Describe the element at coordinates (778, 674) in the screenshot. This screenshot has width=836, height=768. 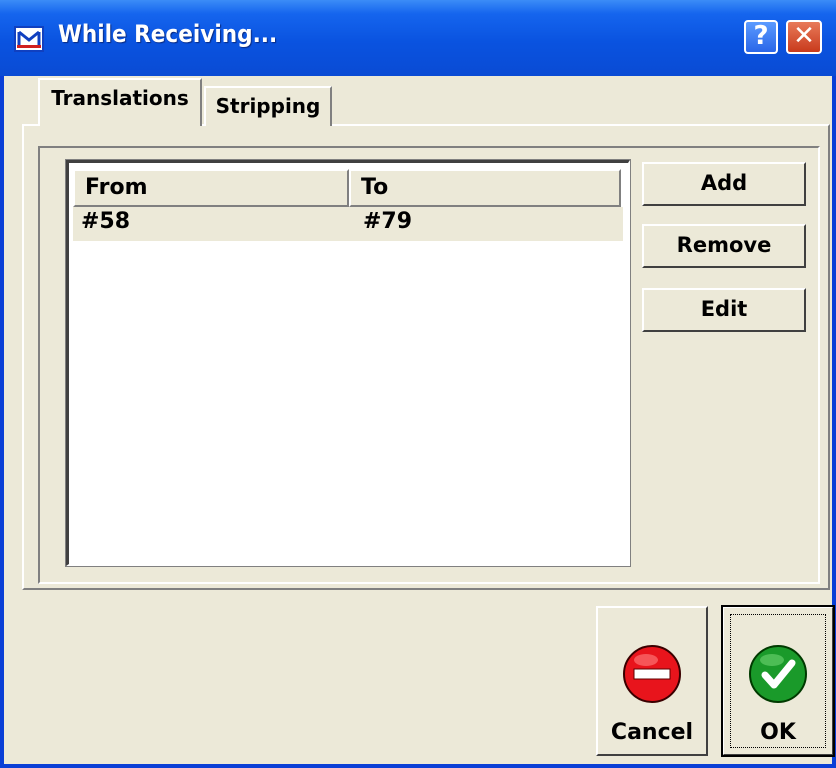
I see `checkmark-icon` at that location.